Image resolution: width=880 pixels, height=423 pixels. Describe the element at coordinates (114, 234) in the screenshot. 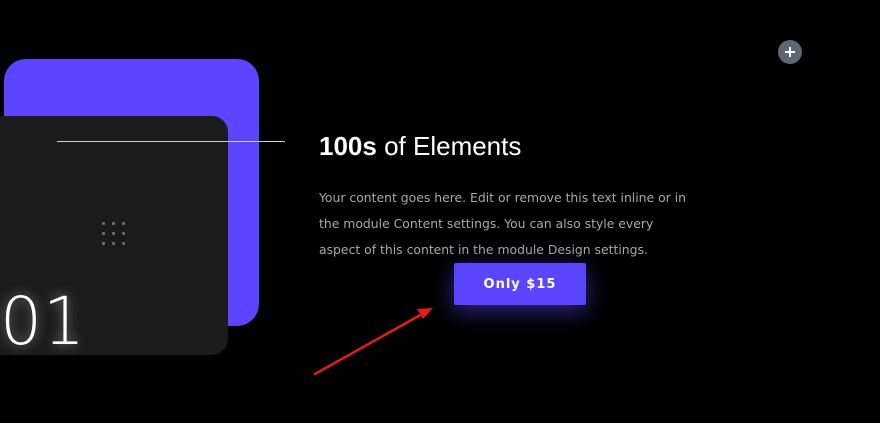

I see `grid-dots-icon` at that location.